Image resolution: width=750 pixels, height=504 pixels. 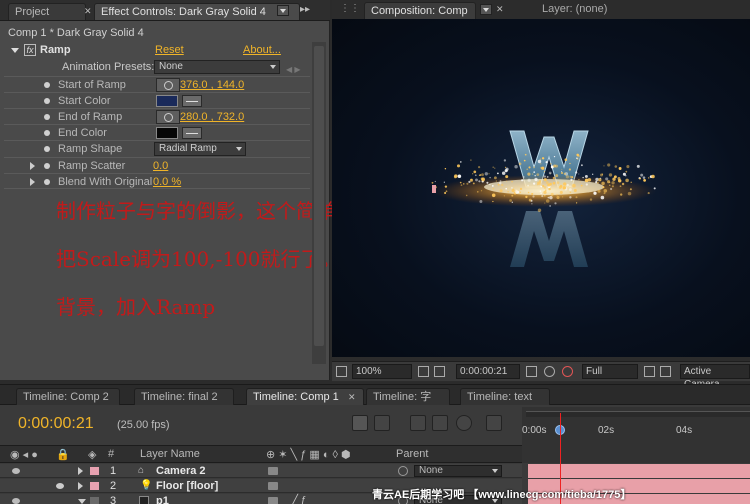 What do you see at coordinates (636, 435) in the screenshot?
I see `time-ruler: 0:00s 02s 04s` at bounding box center [636, 435].